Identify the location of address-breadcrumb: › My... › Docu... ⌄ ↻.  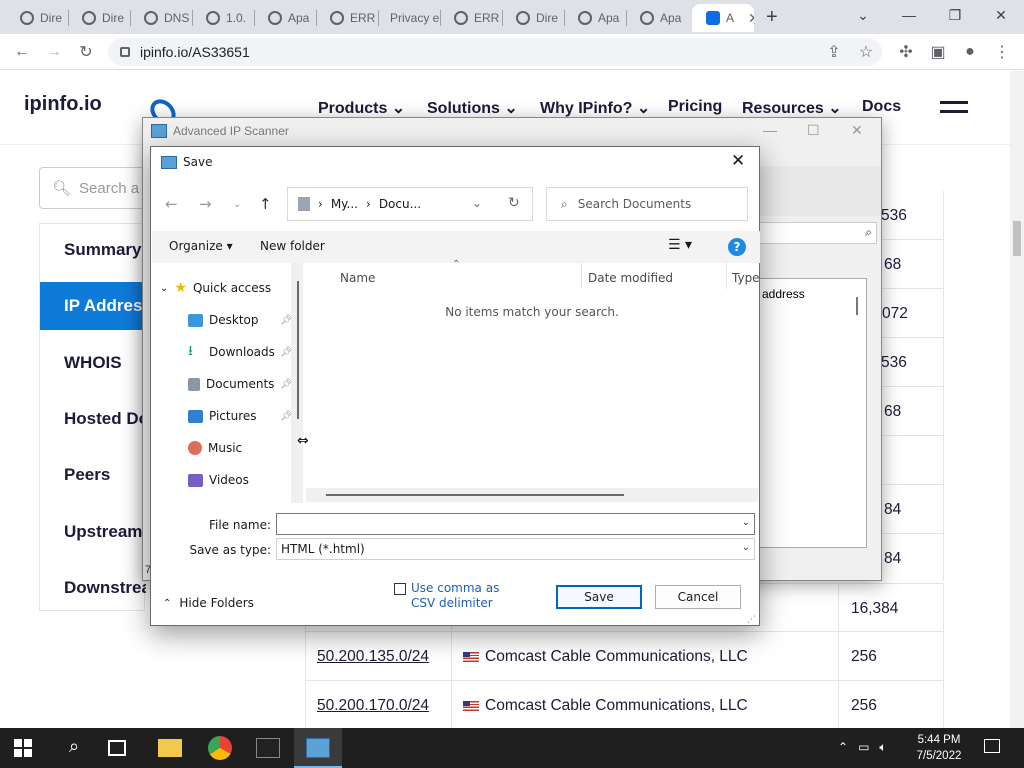
(410, 204).